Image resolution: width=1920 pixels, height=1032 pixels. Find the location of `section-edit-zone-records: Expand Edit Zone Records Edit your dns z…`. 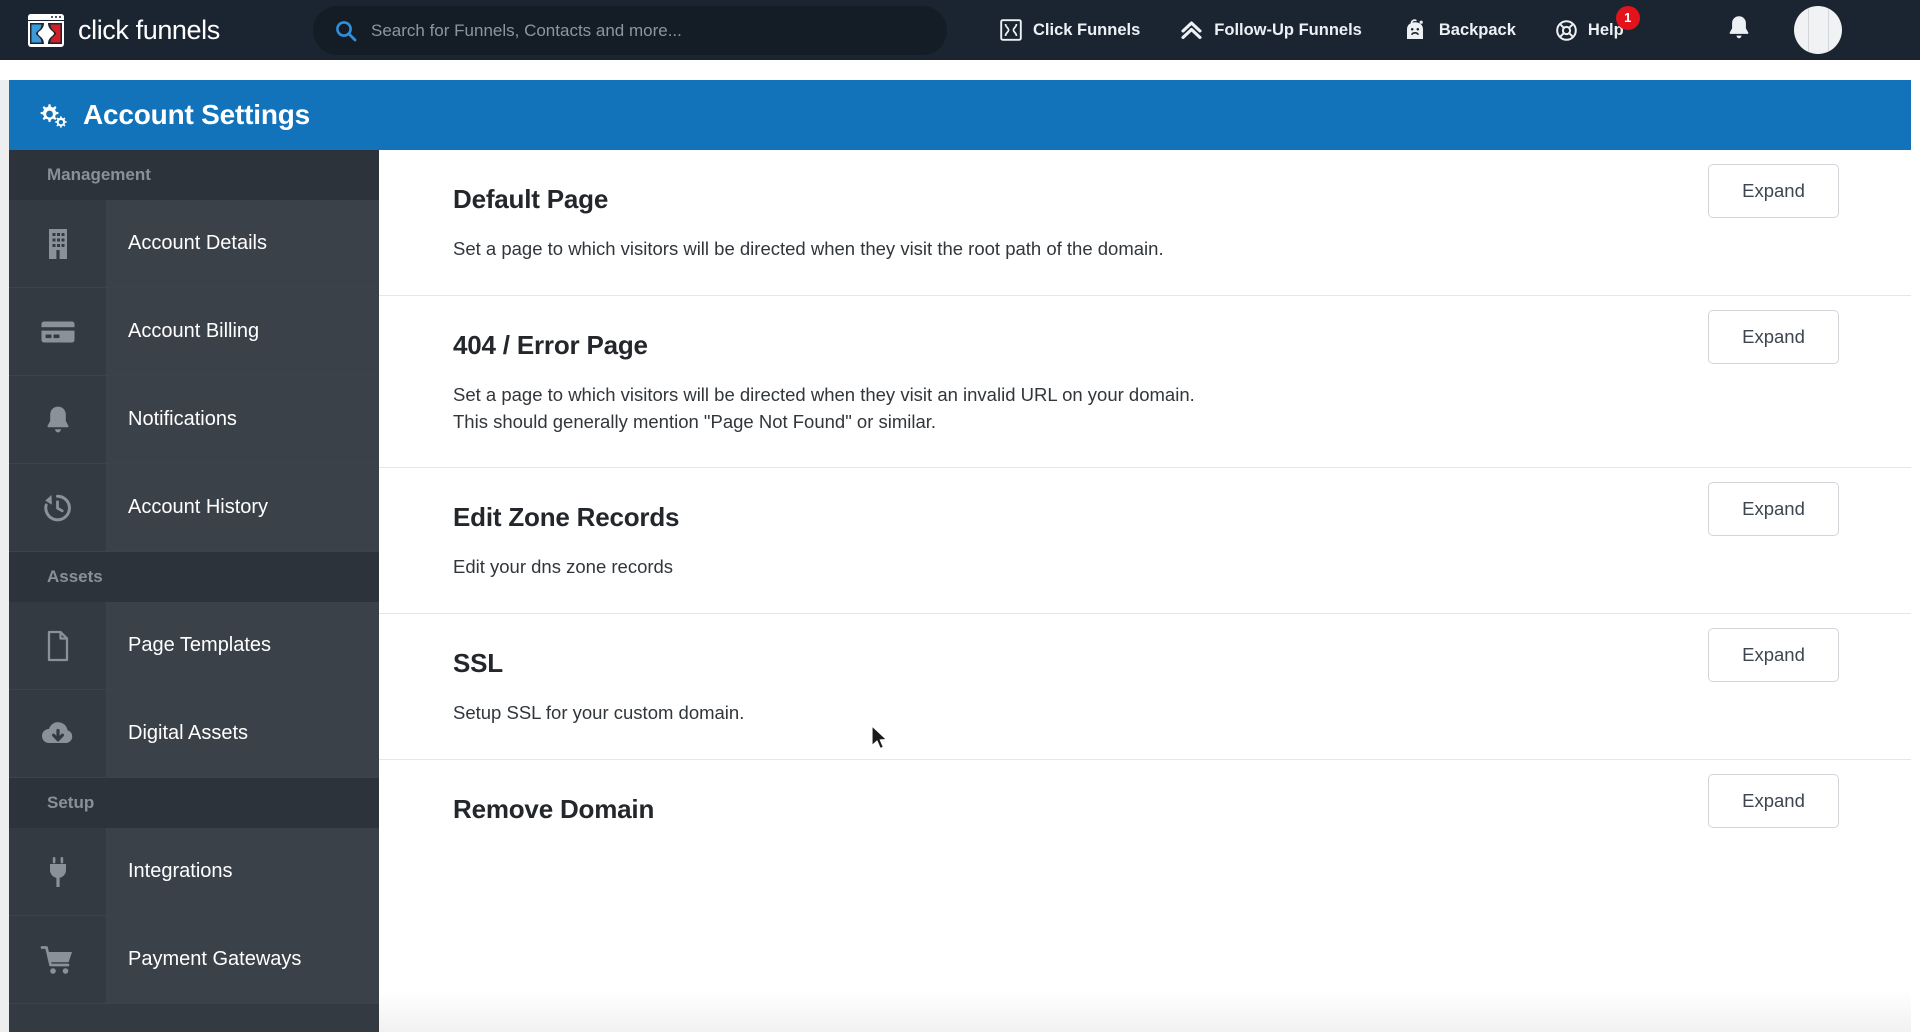

section-edit-zone-records: Expand Edit Zone Records Edit your dns z… is located at coordinates (1145, 541).